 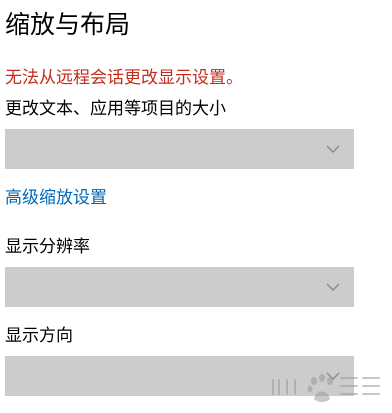 What do you see at coordinates (115, 109) in the screenshot?
I see `scale-label: 更改文本、应用等项目的大小` at bounding box center [115, 109].